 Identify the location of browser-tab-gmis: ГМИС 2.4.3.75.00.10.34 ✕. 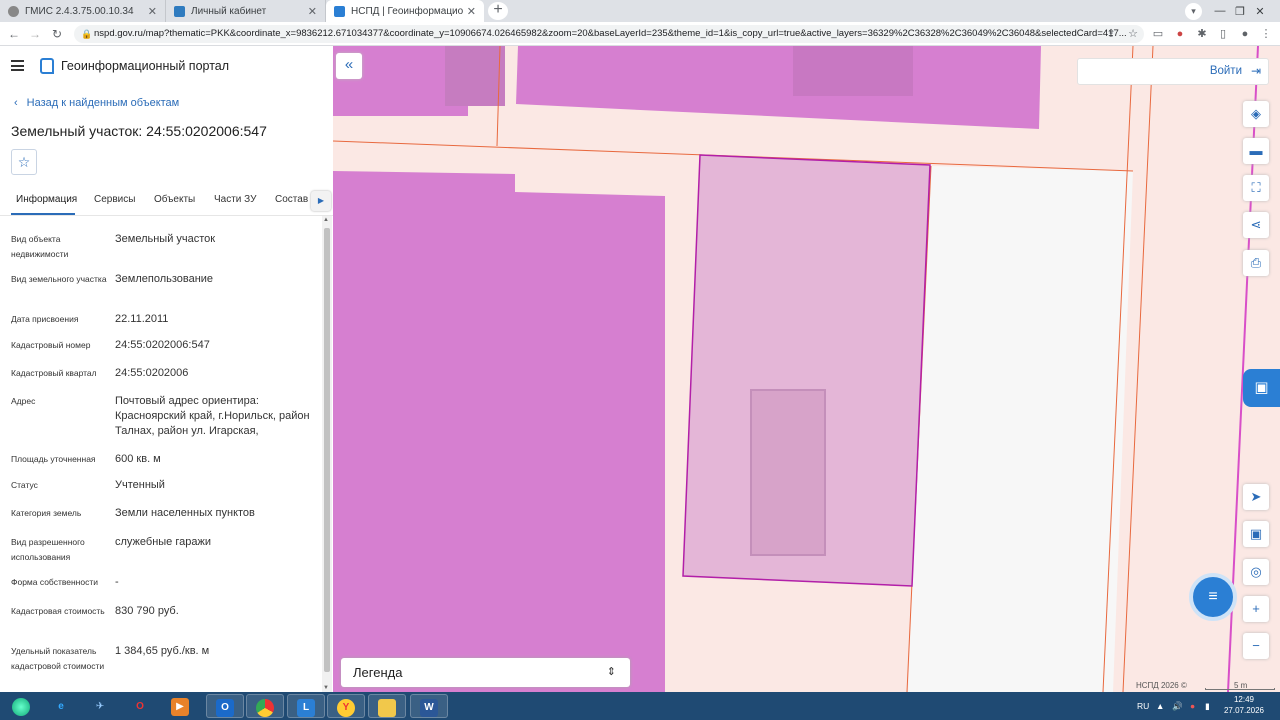
(83, 11).